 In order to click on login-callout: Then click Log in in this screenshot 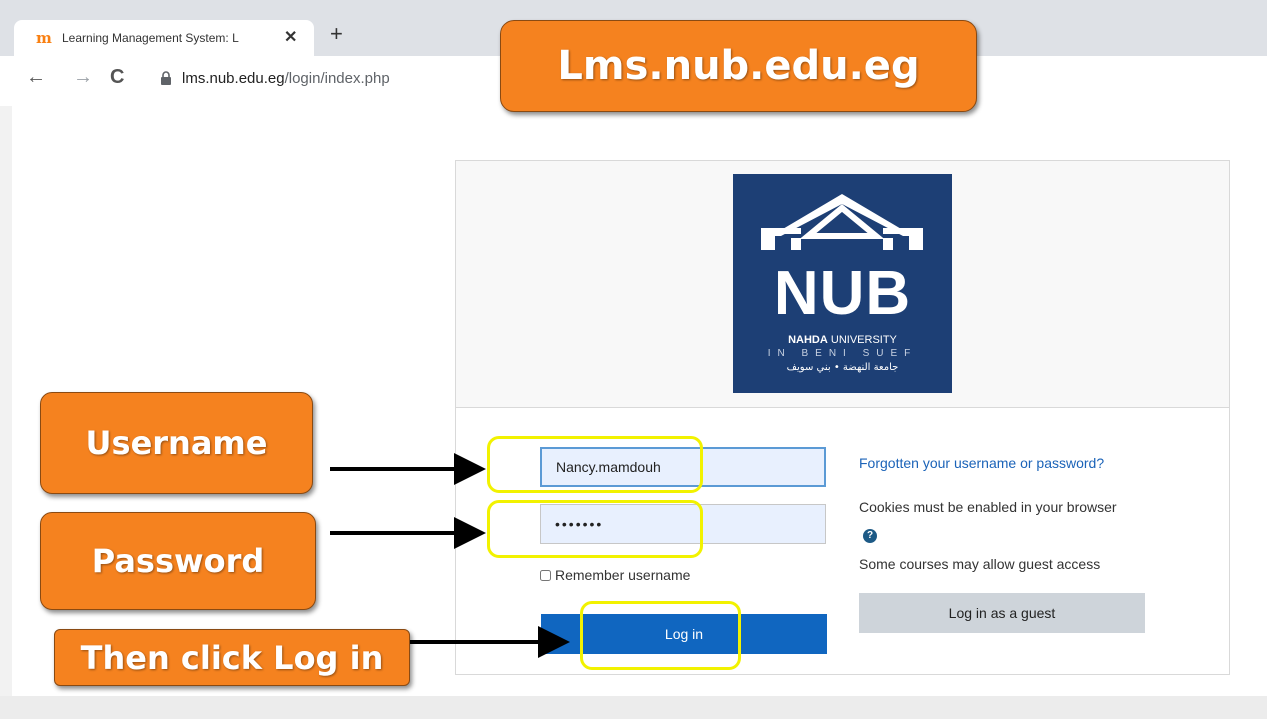, I will do `click(232, 657)`.